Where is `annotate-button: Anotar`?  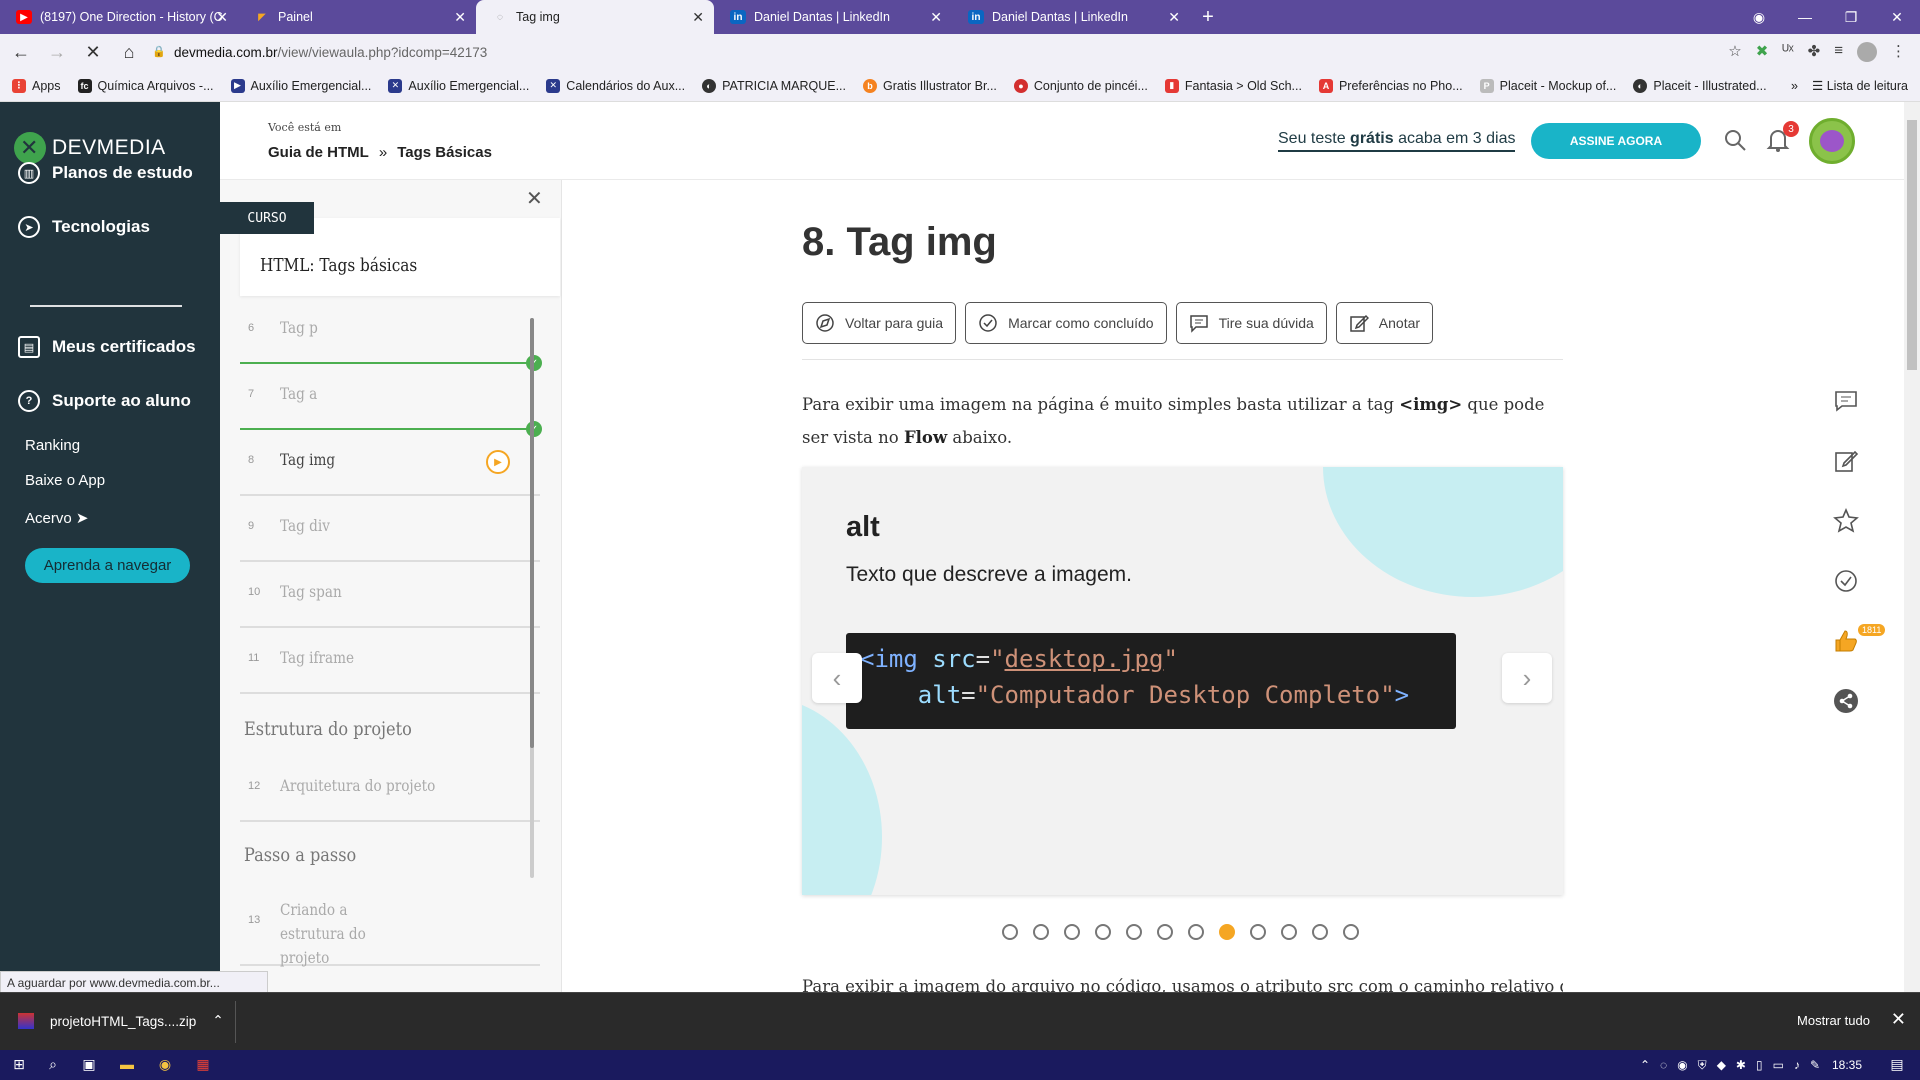
annotate-button: Anotar is located at coordinates (1384, 323).